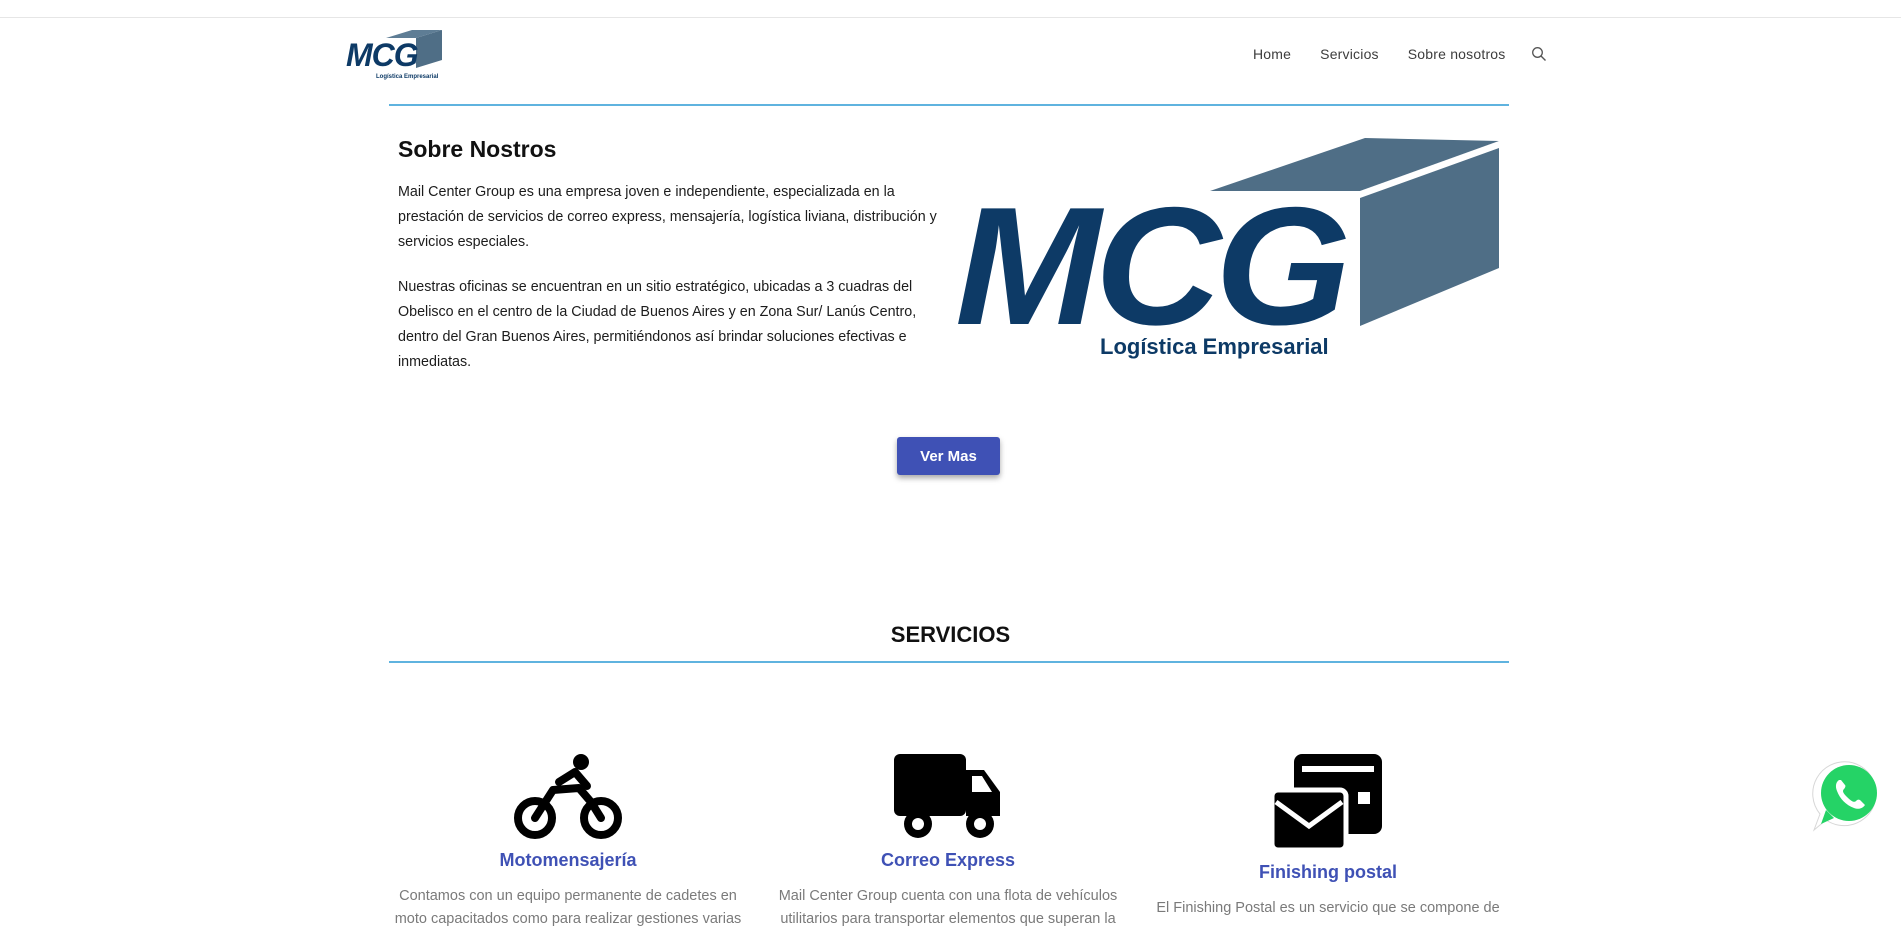  Describe the element at coordinates (947, 796) in the screenshot. I see `truck-icon` at that location.